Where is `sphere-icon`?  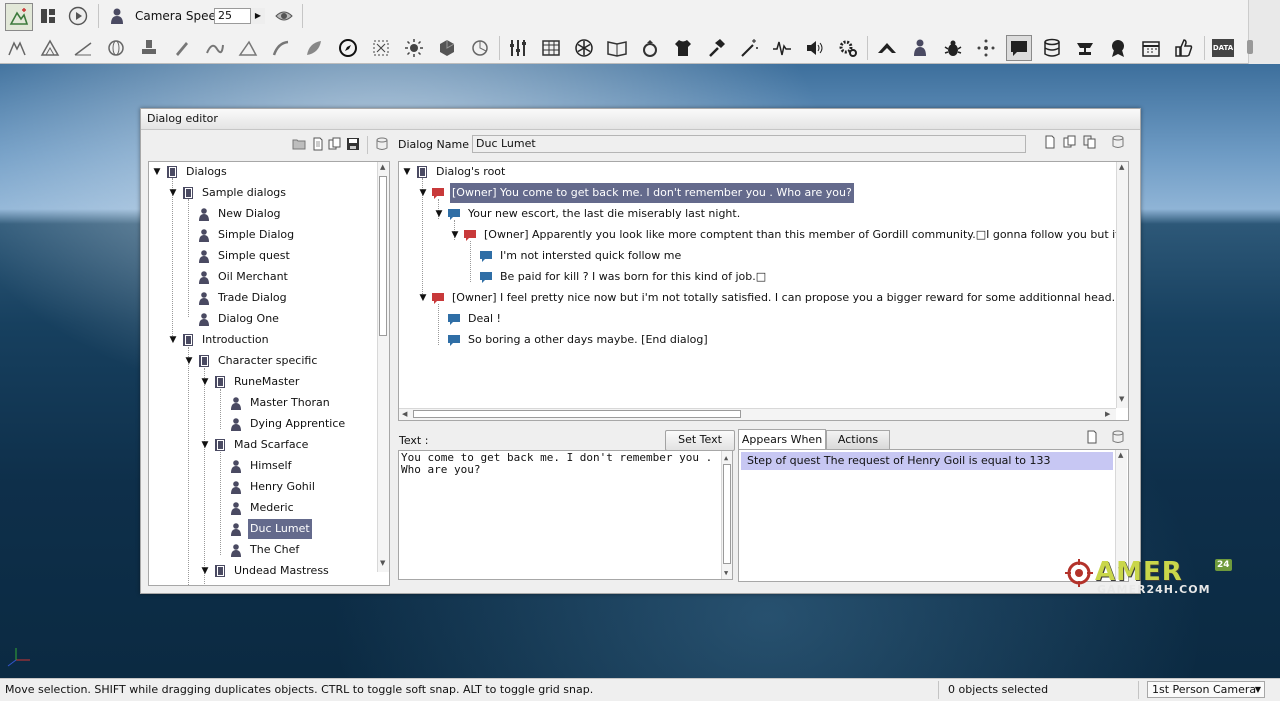
sphere-icon is located at coordinates (480, 48).